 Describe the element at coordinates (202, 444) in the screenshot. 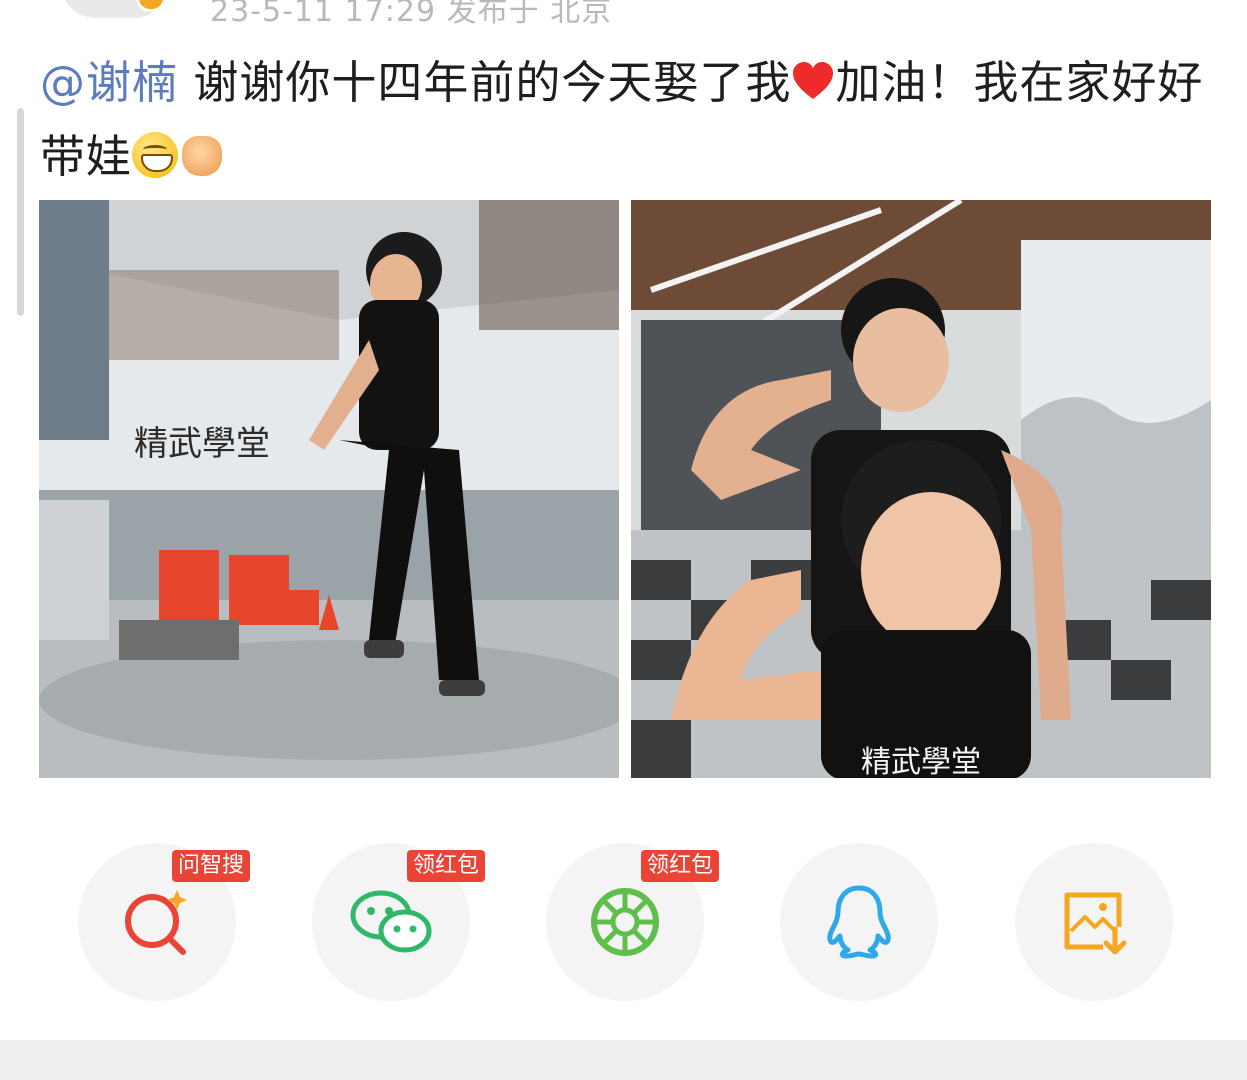

I see `academy-sign: 精武學堂` at that location.